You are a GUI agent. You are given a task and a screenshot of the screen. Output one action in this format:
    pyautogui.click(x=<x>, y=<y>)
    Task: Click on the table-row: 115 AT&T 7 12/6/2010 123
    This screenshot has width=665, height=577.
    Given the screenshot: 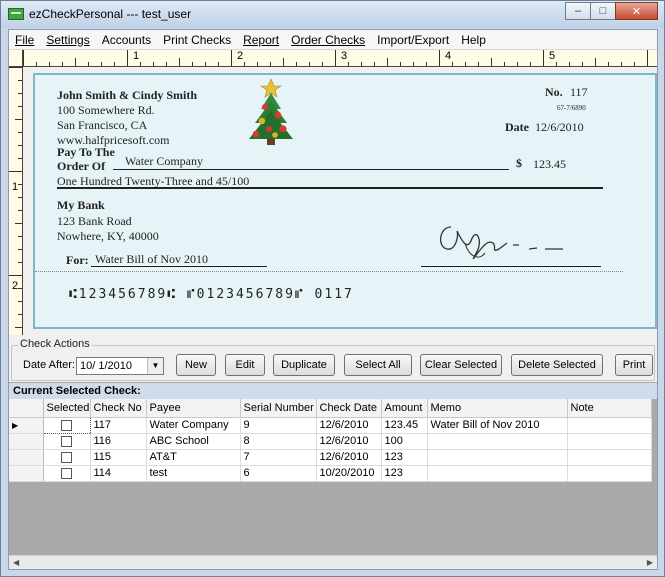 What is the action you would take?
    pyautogui.click(x=330, y=457)
    